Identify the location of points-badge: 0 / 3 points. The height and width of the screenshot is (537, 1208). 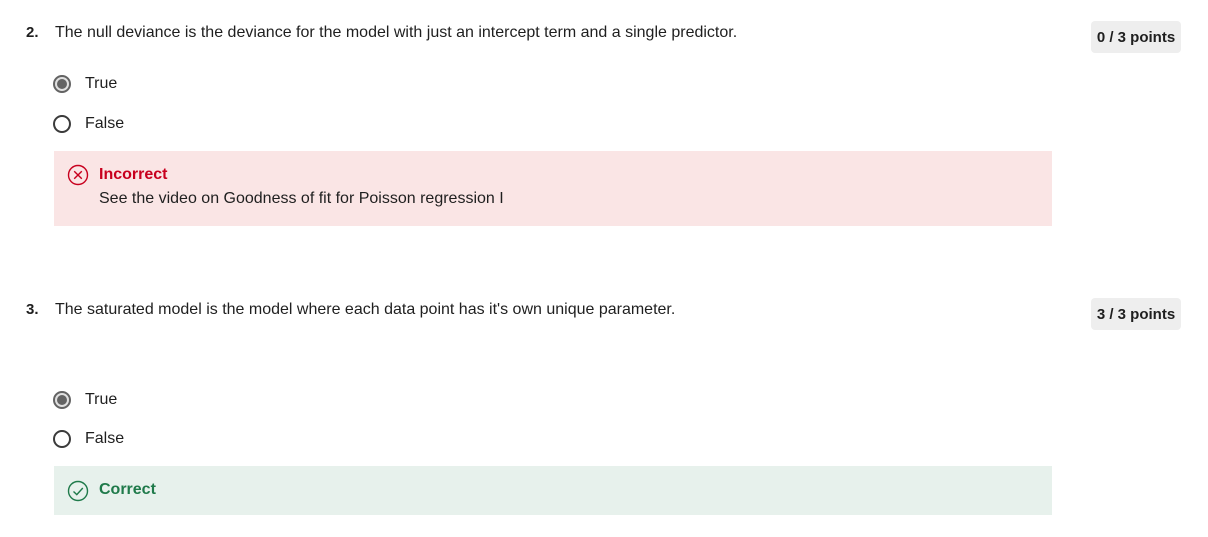
(1136, 37).